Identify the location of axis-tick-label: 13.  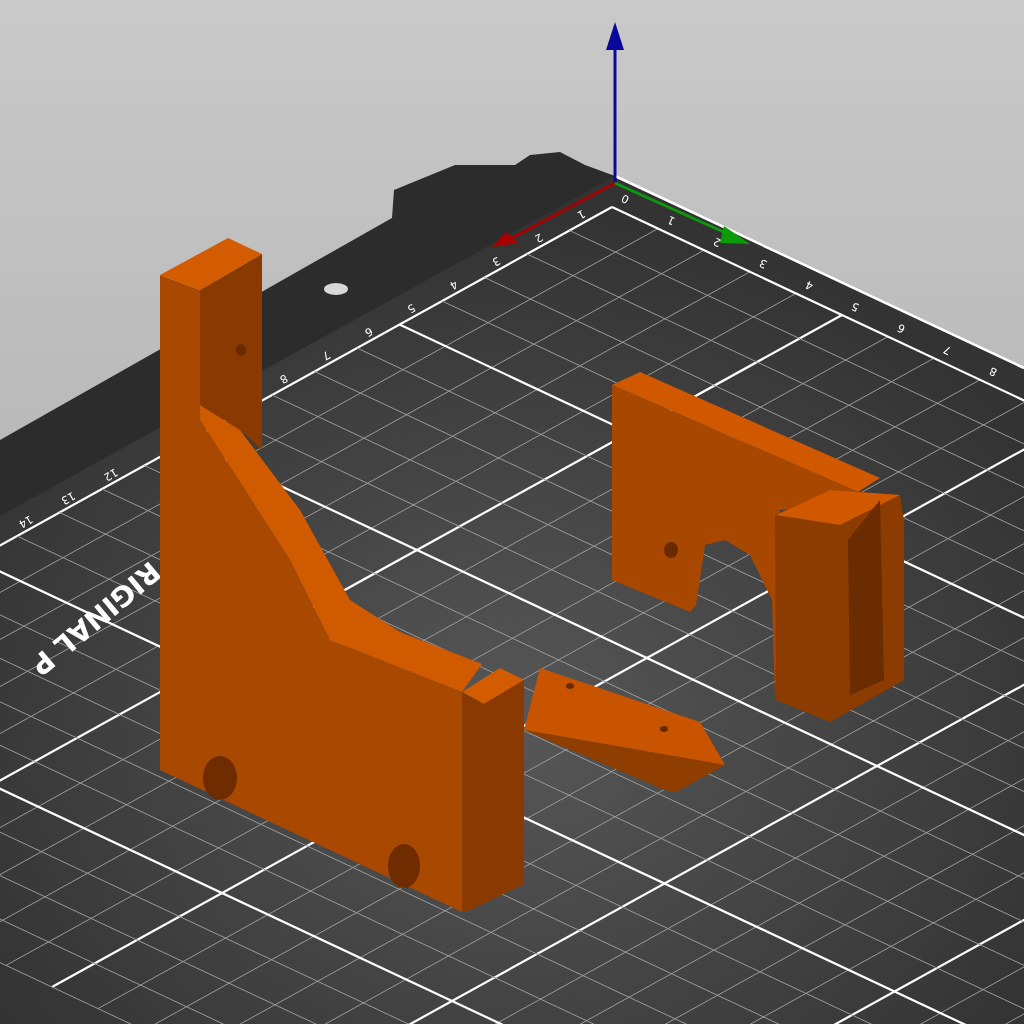
(68, 498).